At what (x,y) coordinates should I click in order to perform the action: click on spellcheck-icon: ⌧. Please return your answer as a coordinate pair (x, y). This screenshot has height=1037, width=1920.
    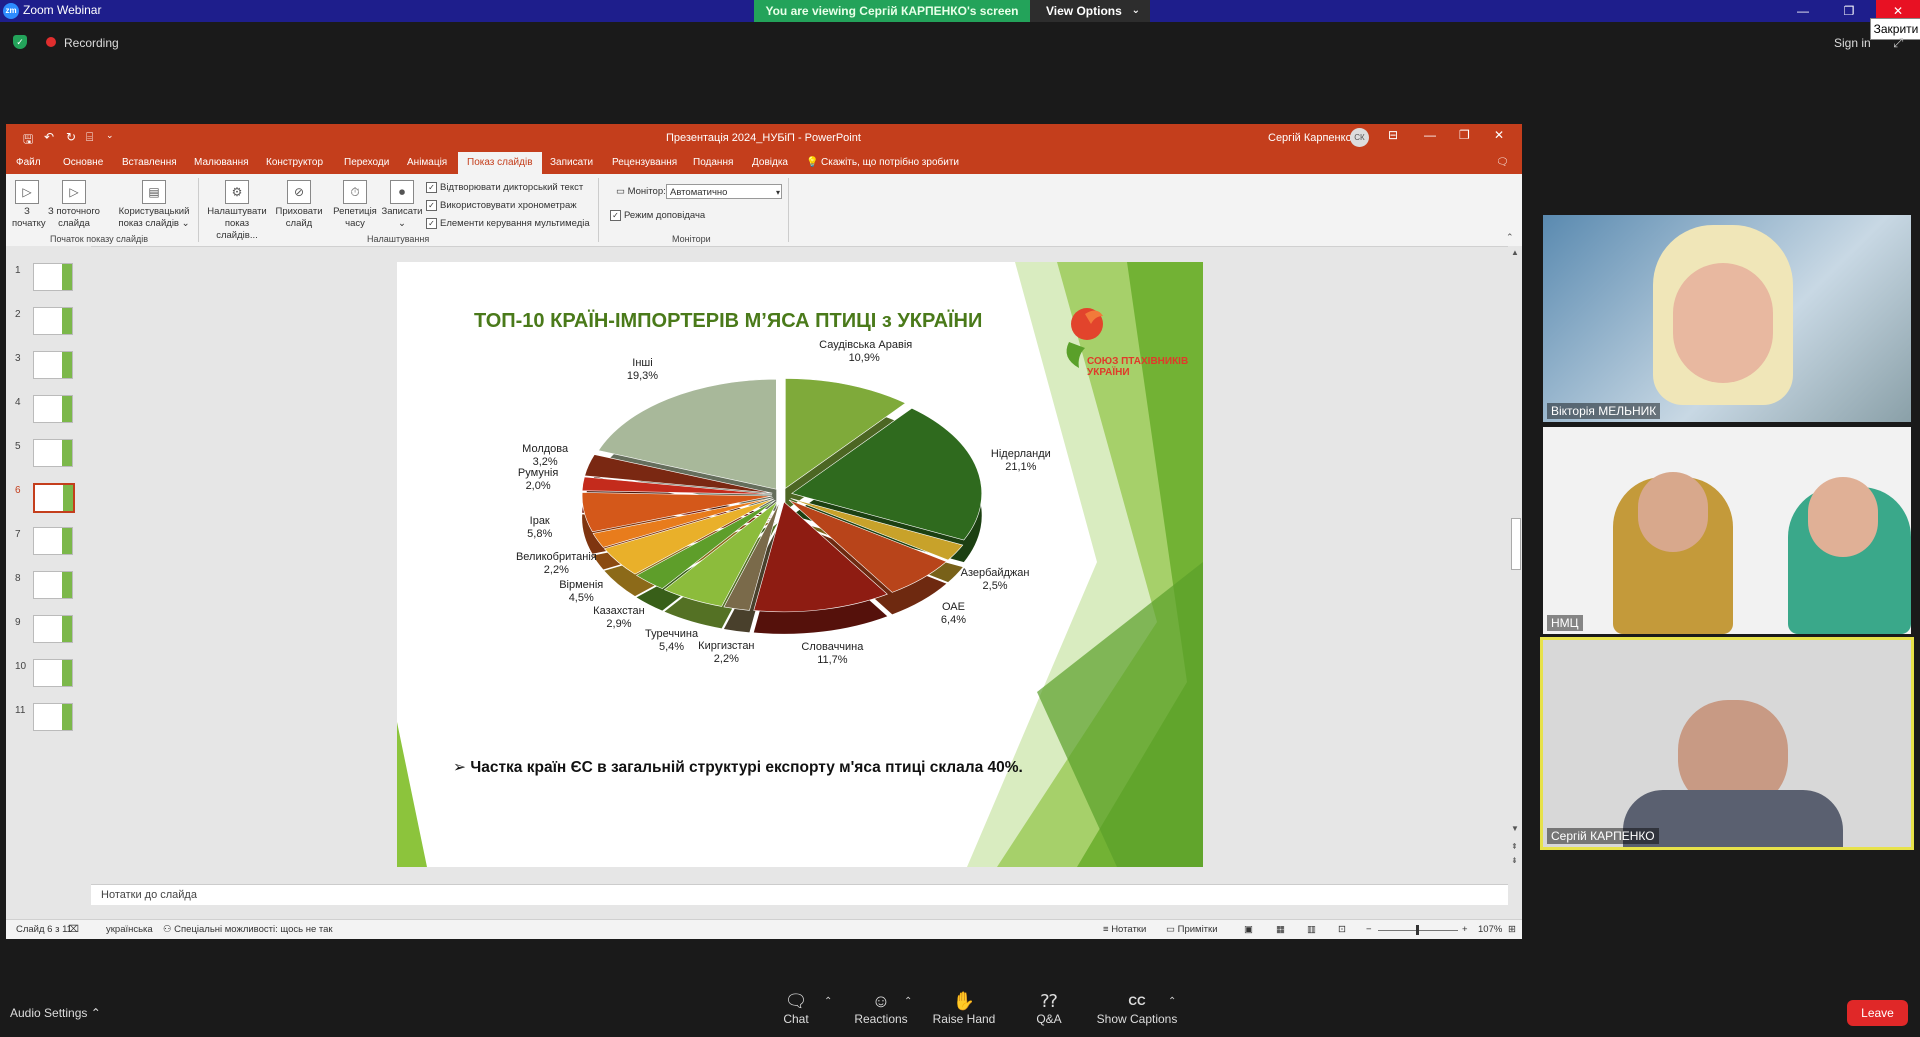
    Looking at the image, I should click on (73, 929).